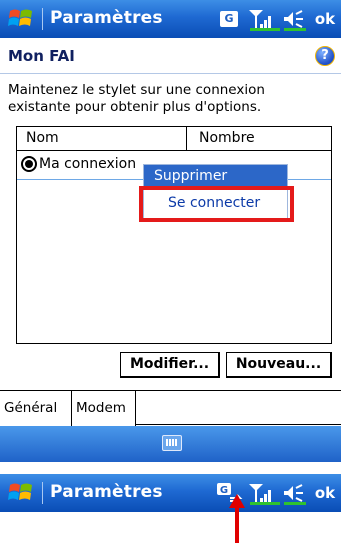 The width and height of the screenshot is (341, 543). I want to click on help-icon: ?, so click(325, 56).